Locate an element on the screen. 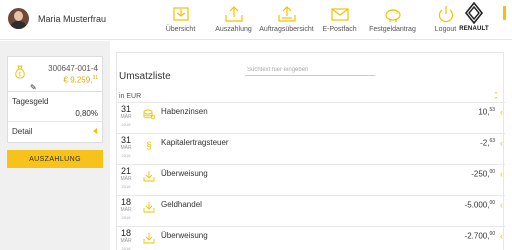  renault-logo-icon is located at coordinates (474, 13).